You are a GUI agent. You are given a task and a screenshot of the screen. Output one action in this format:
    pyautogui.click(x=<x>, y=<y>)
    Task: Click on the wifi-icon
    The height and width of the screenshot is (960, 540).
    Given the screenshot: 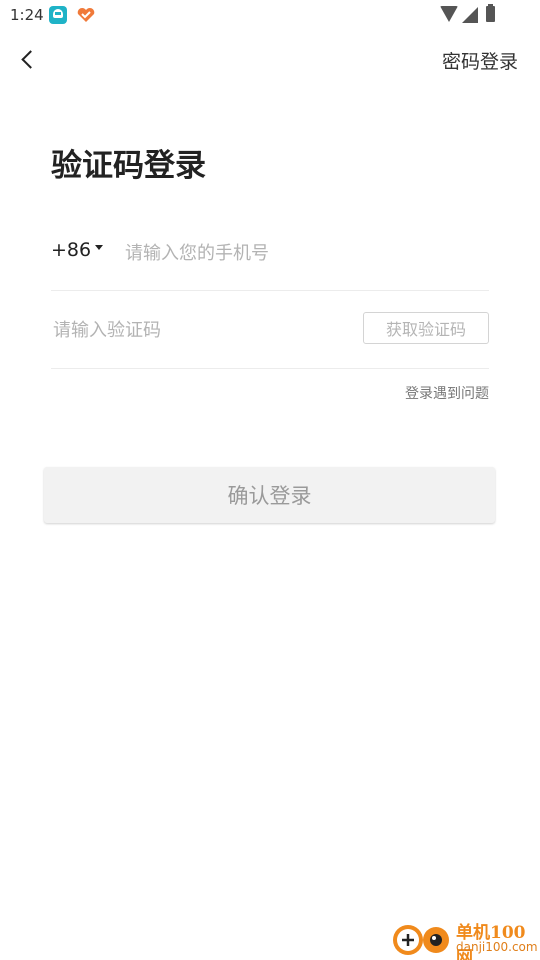 What is the action you would take?
    pyautogui.click(x=449, y=14)
    